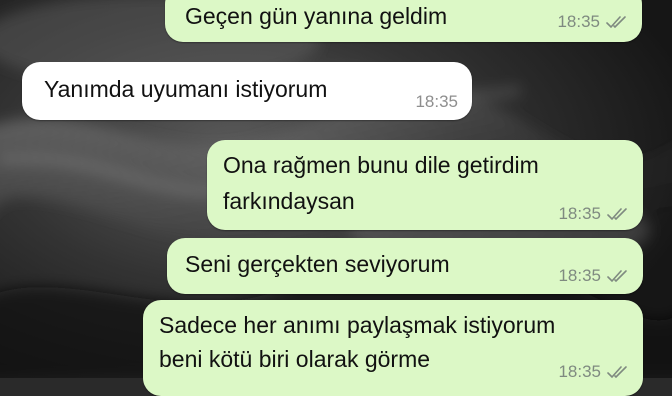 Image resolution: width=672 pixels, height=396 pixels. Describe the element at coordinates (357, 325) in the screenshot. I see `message-text-line: Sadece her anımı paylaşmak istiyorum` at that location.